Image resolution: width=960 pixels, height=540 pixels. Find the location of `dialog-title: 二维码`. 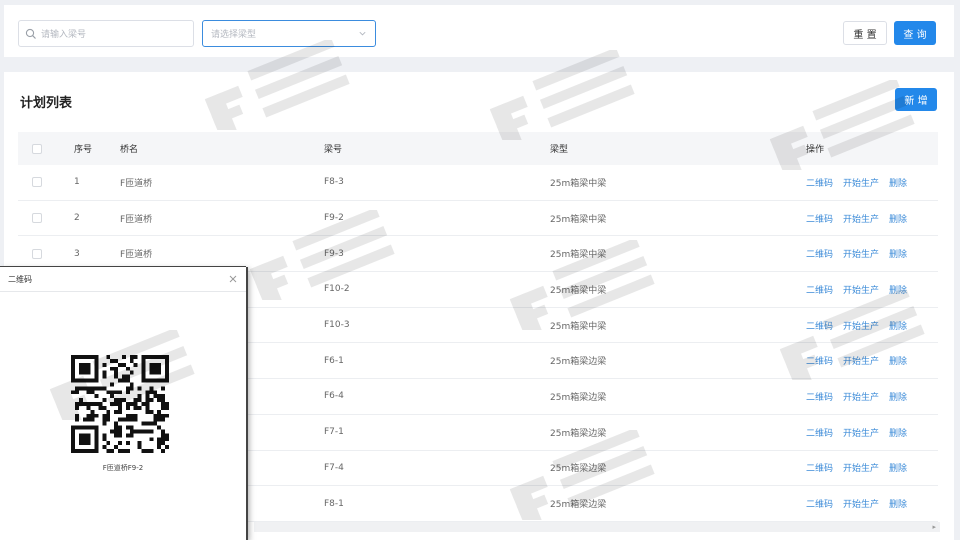

dialog-title: 二维码 is located at coordinates (20, 279).